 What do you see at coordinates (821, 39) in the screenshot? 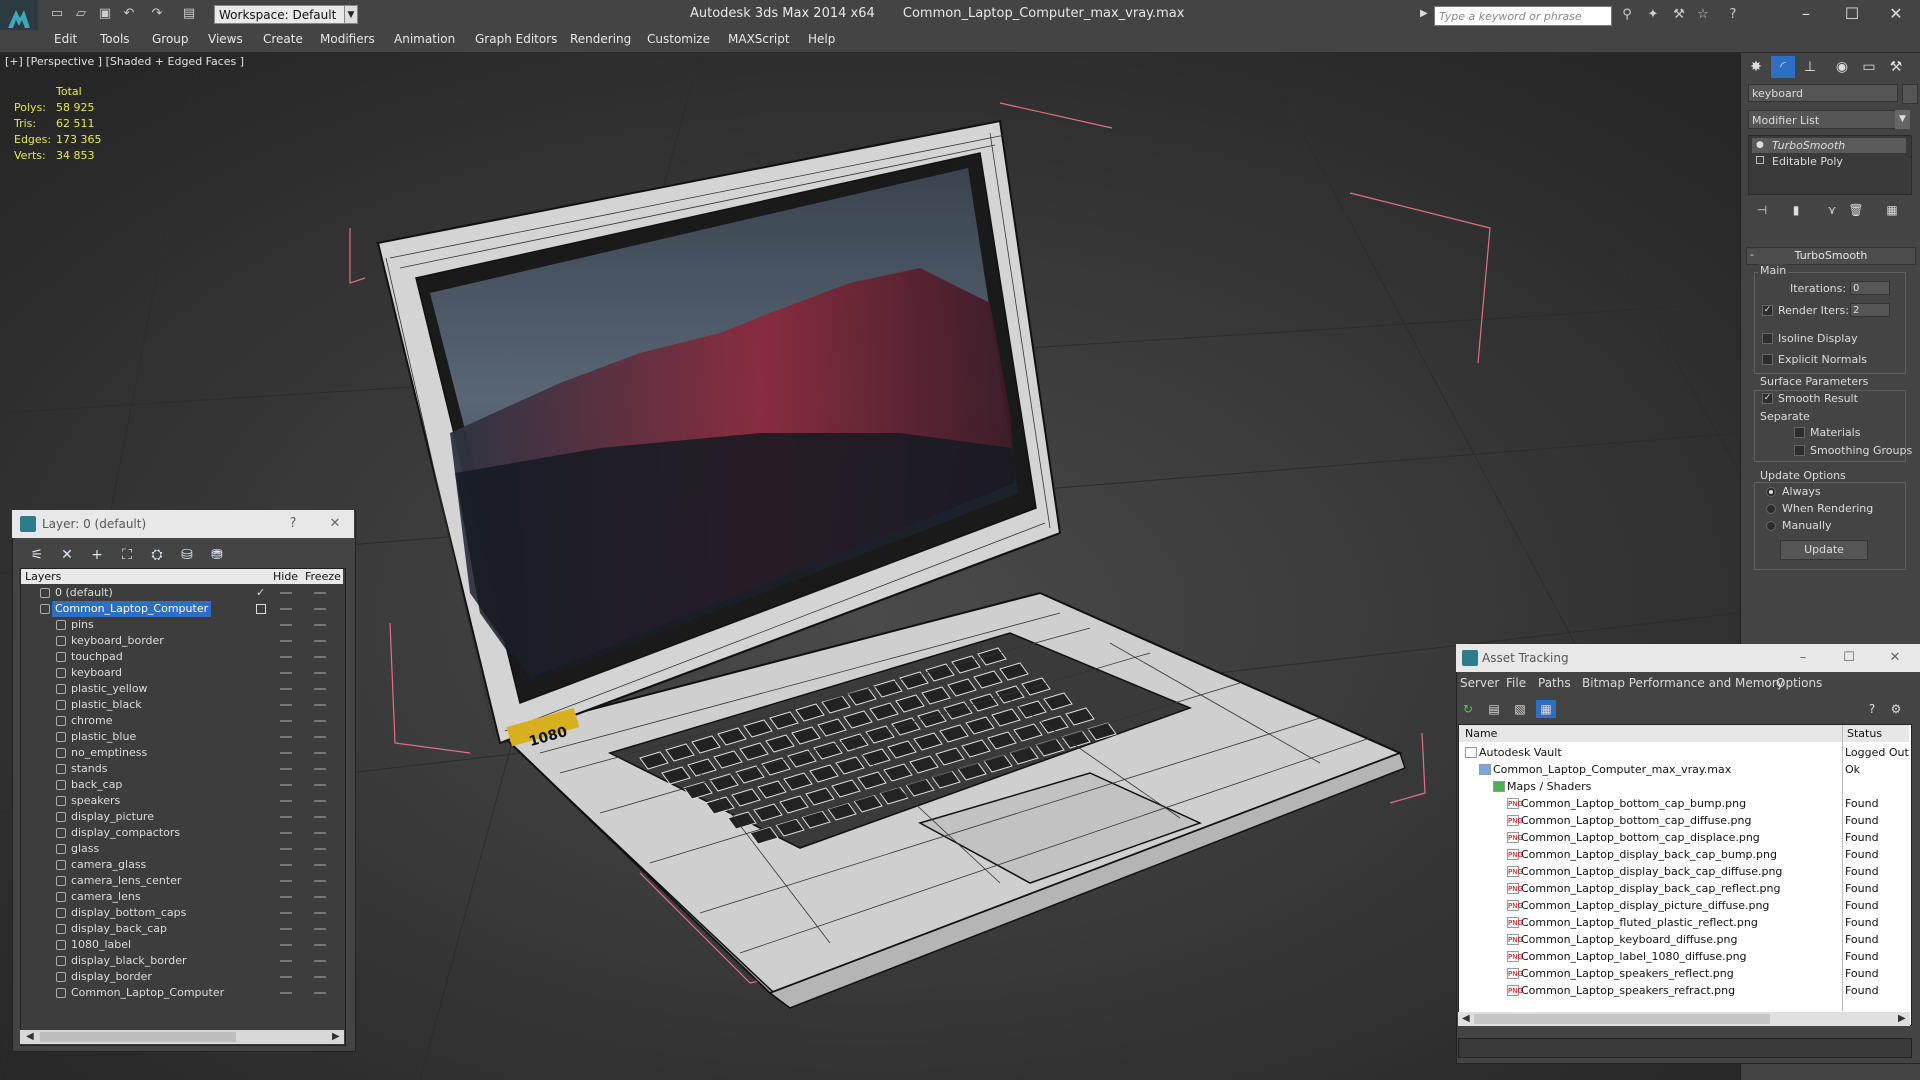
I see `menu-help: Help` at bounding box center [821, 39].